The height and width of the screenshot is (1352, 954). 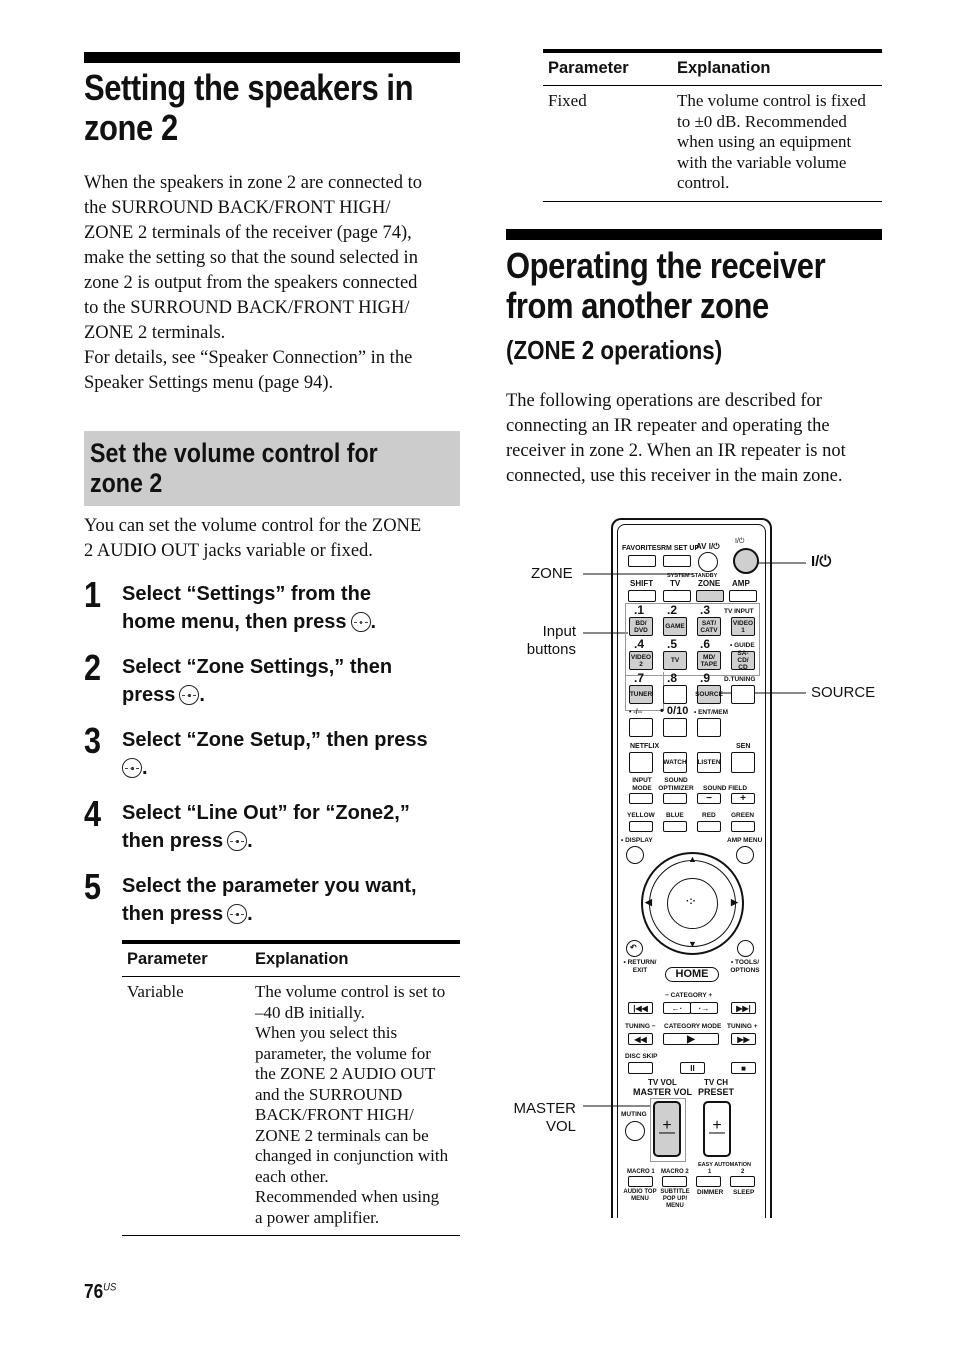 What do you see at coordinates (675, 798) in the screenshot?
I see `sound-optimizer-button` at bounding box center [675, 798].